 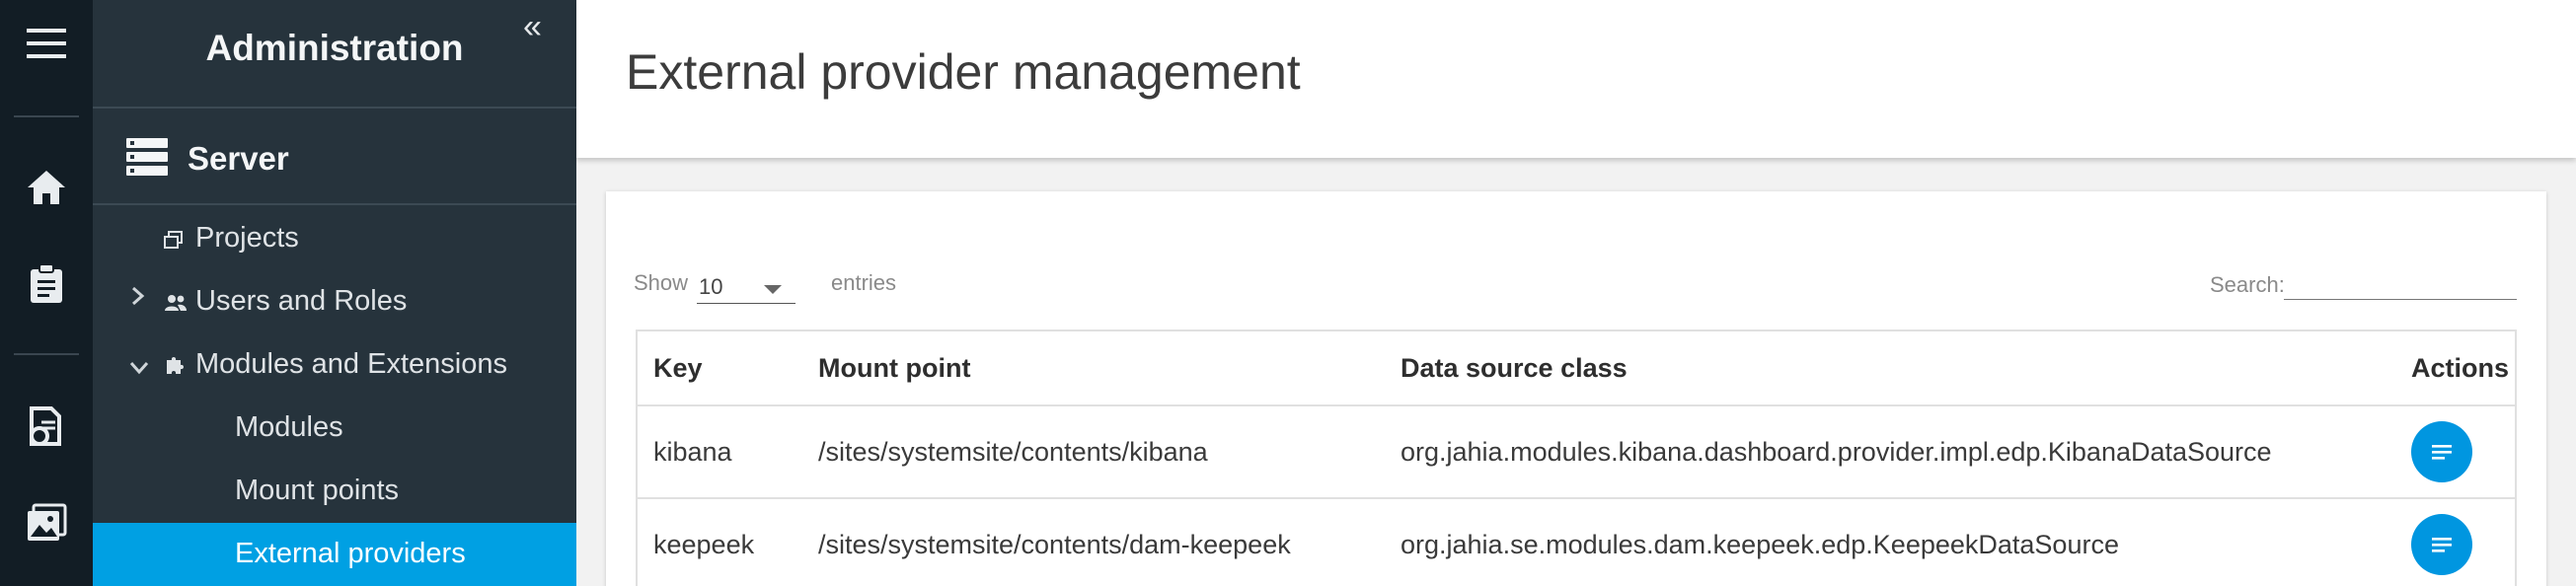 I want to click on users-icon, so click(x=176, y=304).